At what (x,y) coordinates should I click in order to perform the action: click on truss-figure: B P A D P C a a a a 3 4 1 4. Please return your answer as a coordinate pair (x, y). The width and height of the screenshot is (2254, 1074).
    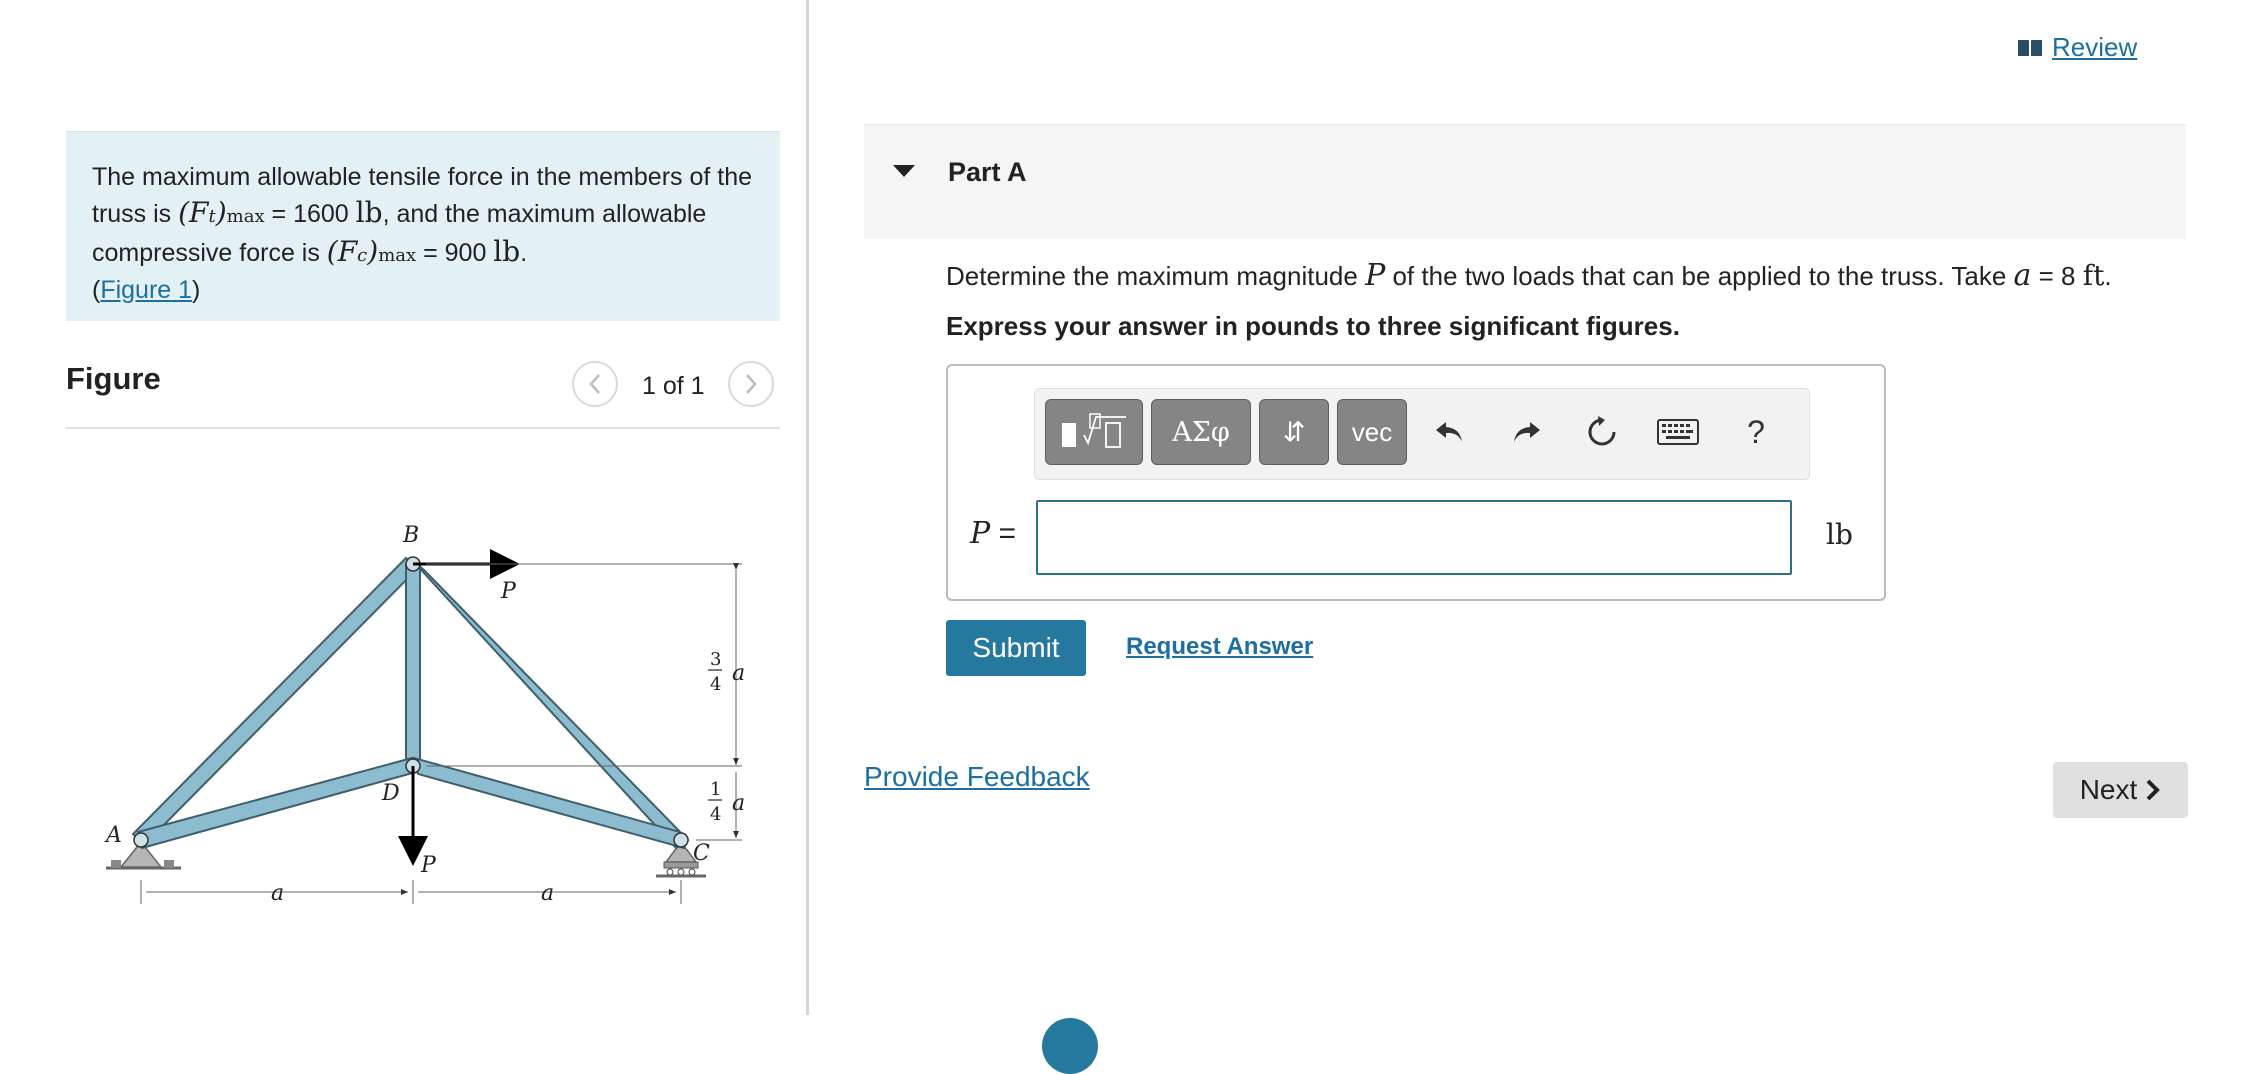
    Looking at the image, I should click on (424, 714).